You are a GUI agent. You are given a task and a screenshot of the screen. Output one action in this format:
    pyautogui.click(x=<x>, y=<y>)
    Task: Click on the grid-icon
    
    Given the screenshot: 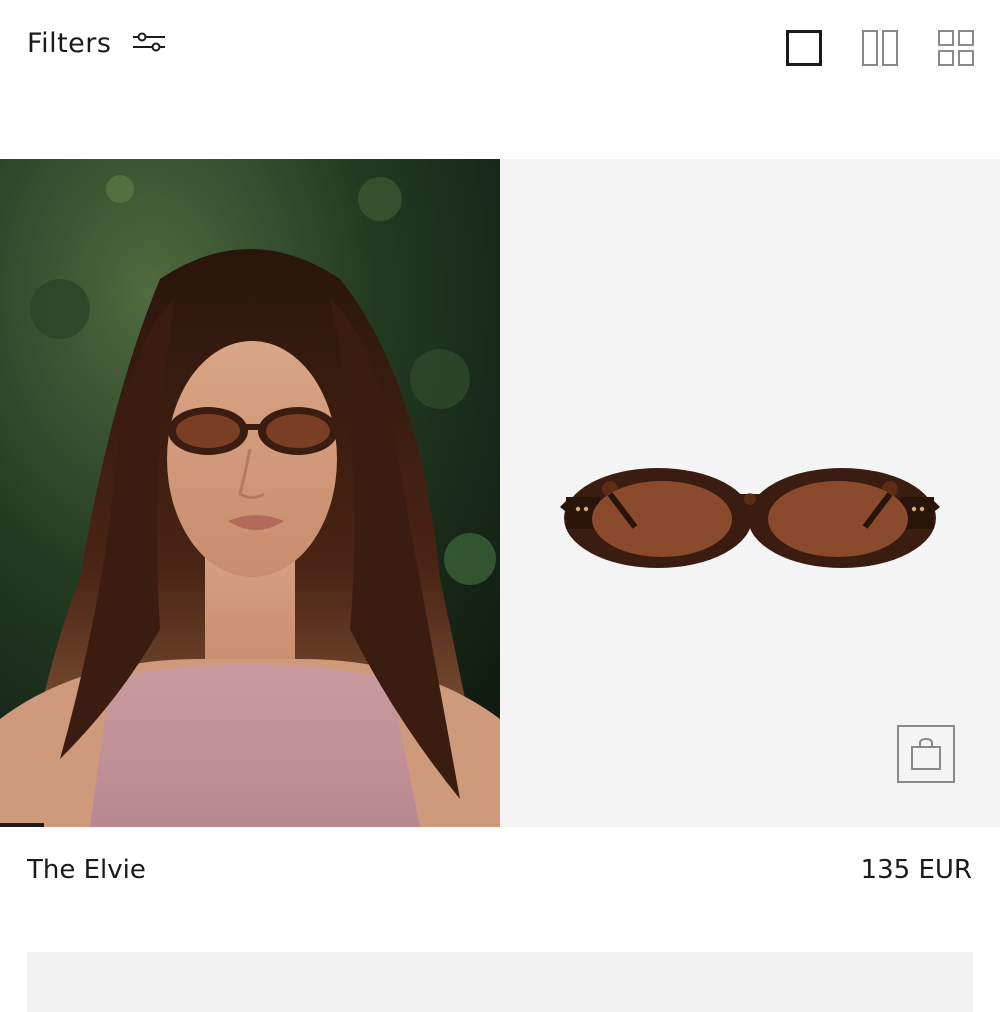 What is the action you would take?
    pyautogui.click(x=956, y=48)
    